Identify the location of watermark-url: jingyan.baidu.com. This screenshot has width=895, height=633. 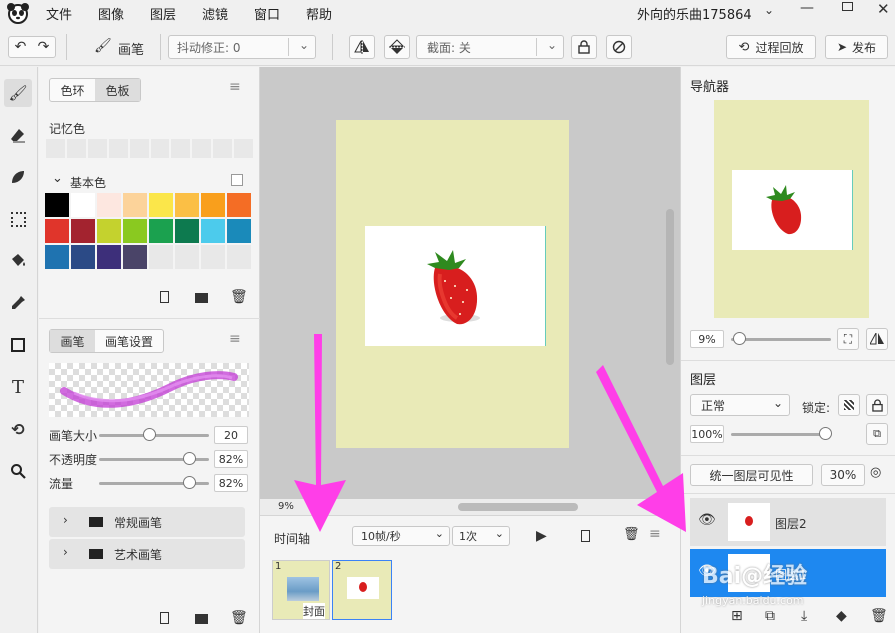
(753, 600).